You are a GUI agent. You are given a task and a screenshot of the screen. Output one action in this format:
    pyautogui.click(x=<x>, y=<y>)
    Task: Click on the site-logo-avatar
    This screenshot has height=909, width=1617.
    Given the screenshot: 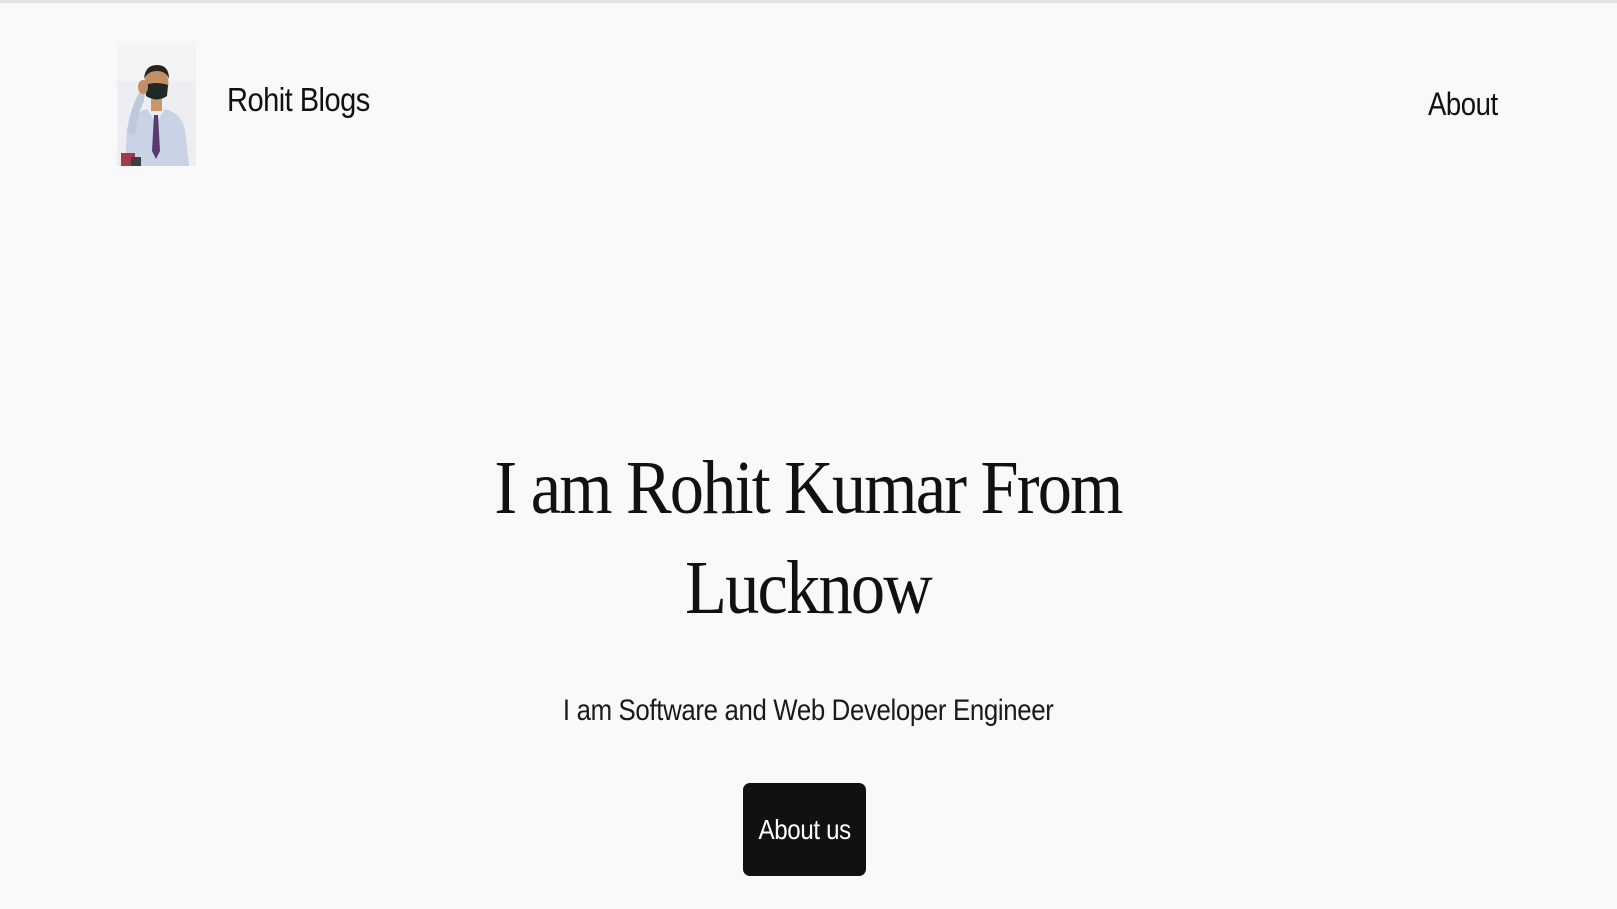 What is the action you would take?
    pyautogui.click(x=156, y=103)
    